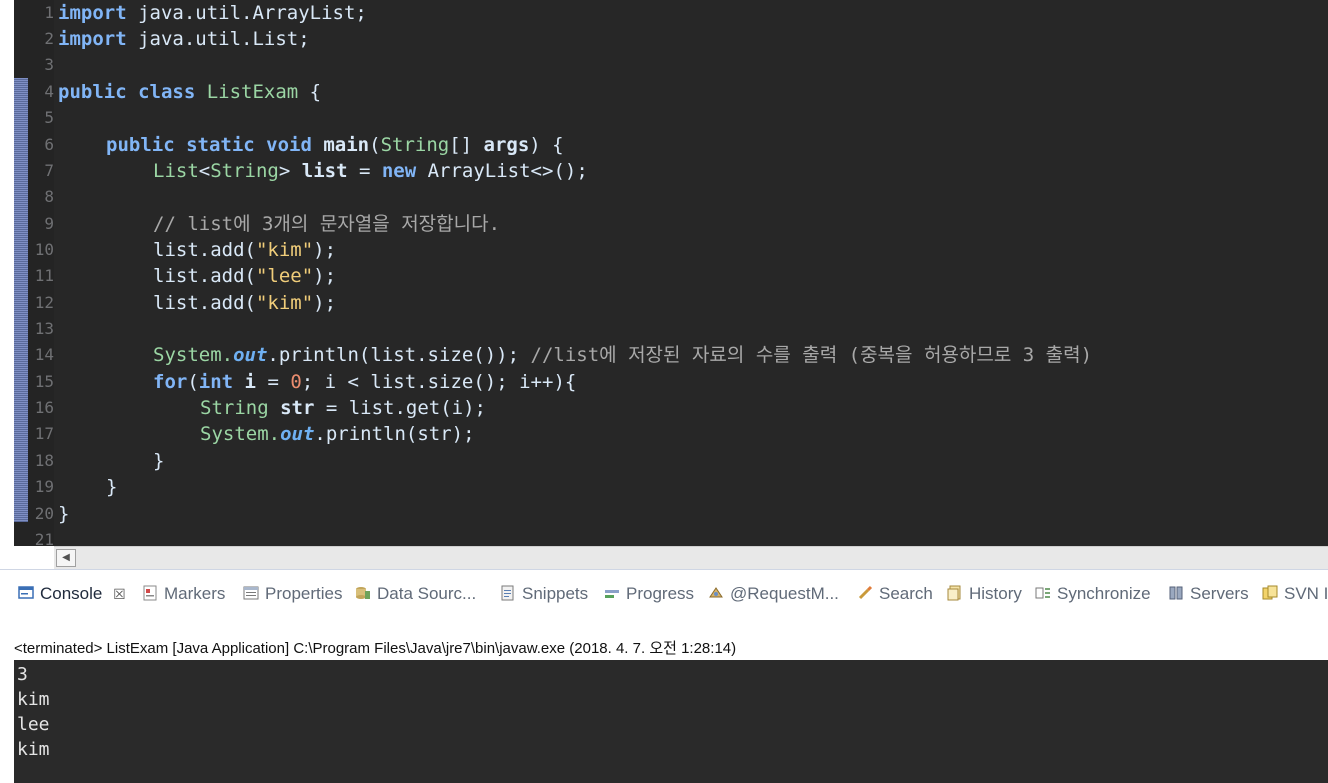 The width and height of the screenshot is (1328, 783). Describe the element at coordinates (649, 594) in the screenshot. I see `tab-progress: Progress` at that location.